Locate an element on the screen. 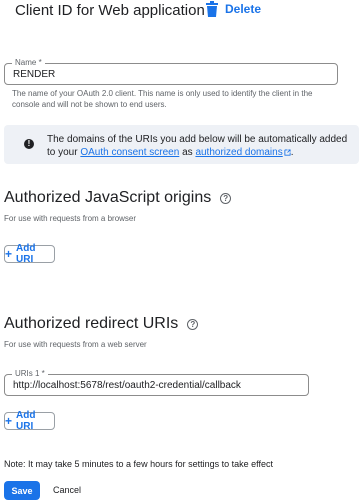 The height and width of the screenshot is (500, 363). oauth-consent-screen-link: OAuth consent screen is located at coordinates (129, 152).